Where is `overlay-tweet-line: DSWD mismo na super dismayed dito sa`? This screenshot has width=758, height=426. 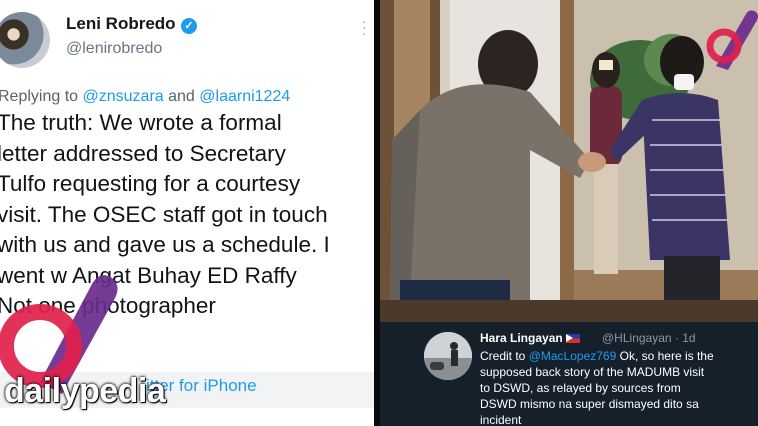 overlay-tweet-line: DSWD mismo na super dismayed dito sa is located at coordinates (589, 404).